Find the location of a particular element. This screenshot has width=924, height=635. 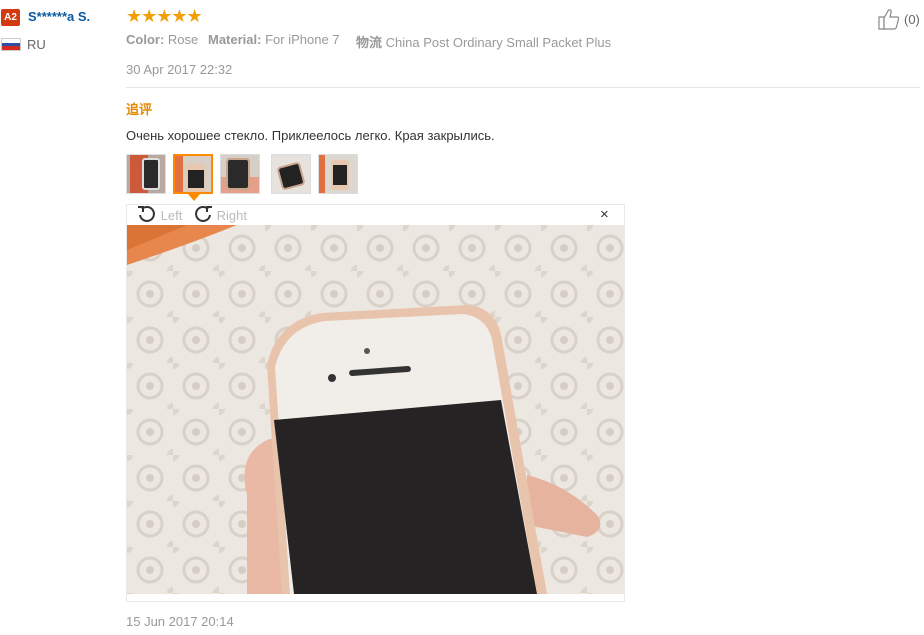

color-label: Color: is located at coordinates (145, 39).